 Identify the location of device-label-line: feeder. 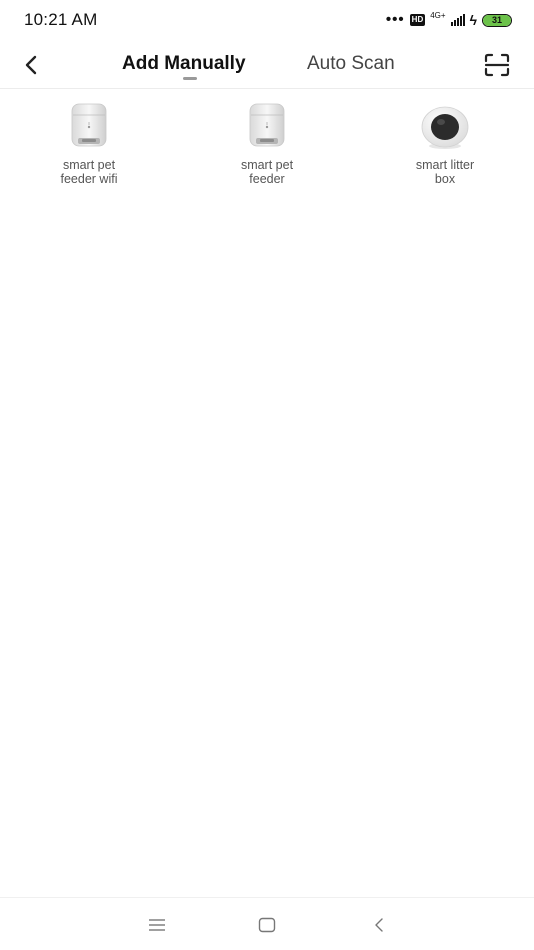
(267, 178).